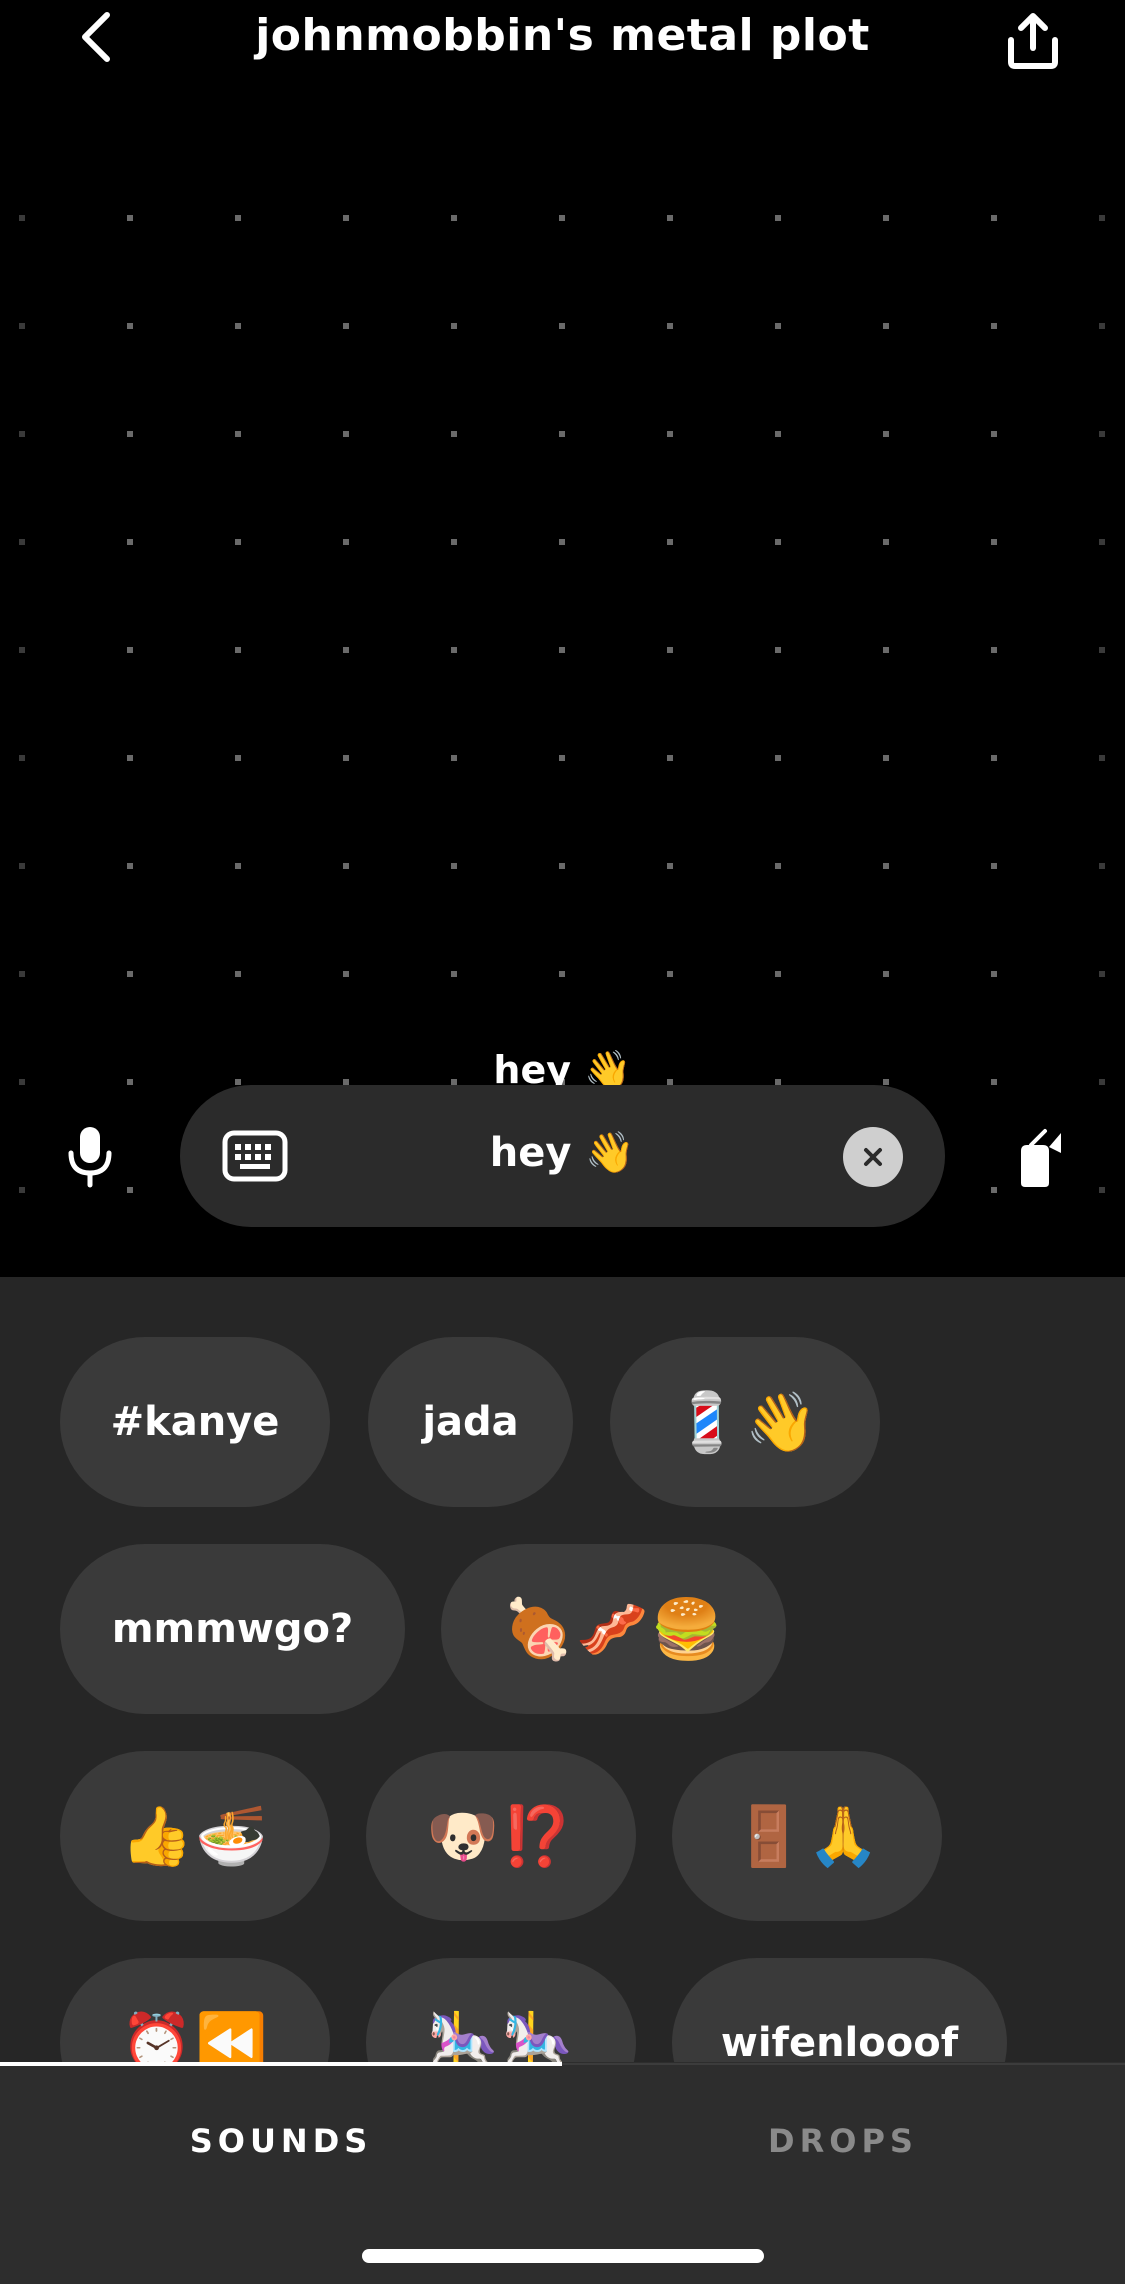 This screenshot has height=2284, width=1125. What do you see at coordinates (90, 1157) in the screenshot?
I see `microphone-button` at bounding box center [90, 1157].